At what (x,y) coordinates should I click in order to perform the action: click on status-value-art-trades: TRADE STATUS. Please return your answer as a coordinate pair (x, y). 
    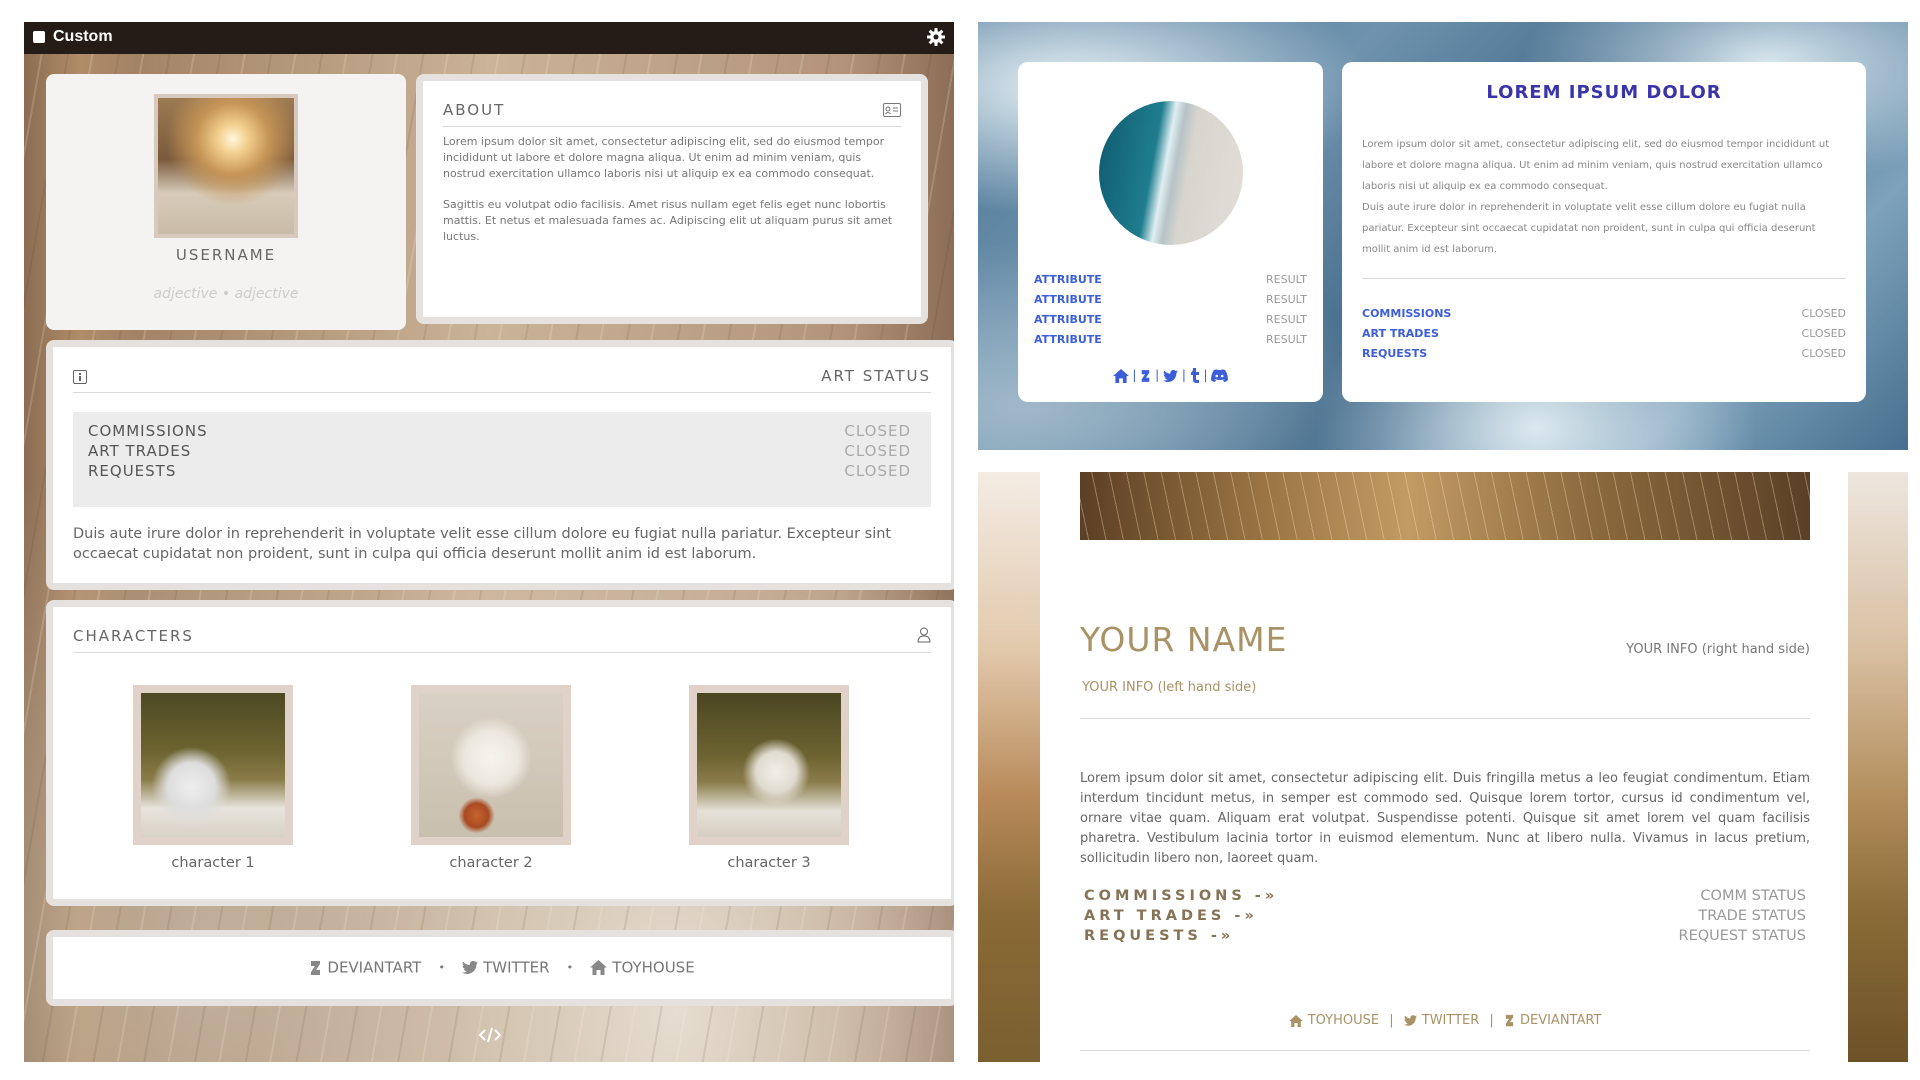
    Looking at the image, I should click on (1752, 916).